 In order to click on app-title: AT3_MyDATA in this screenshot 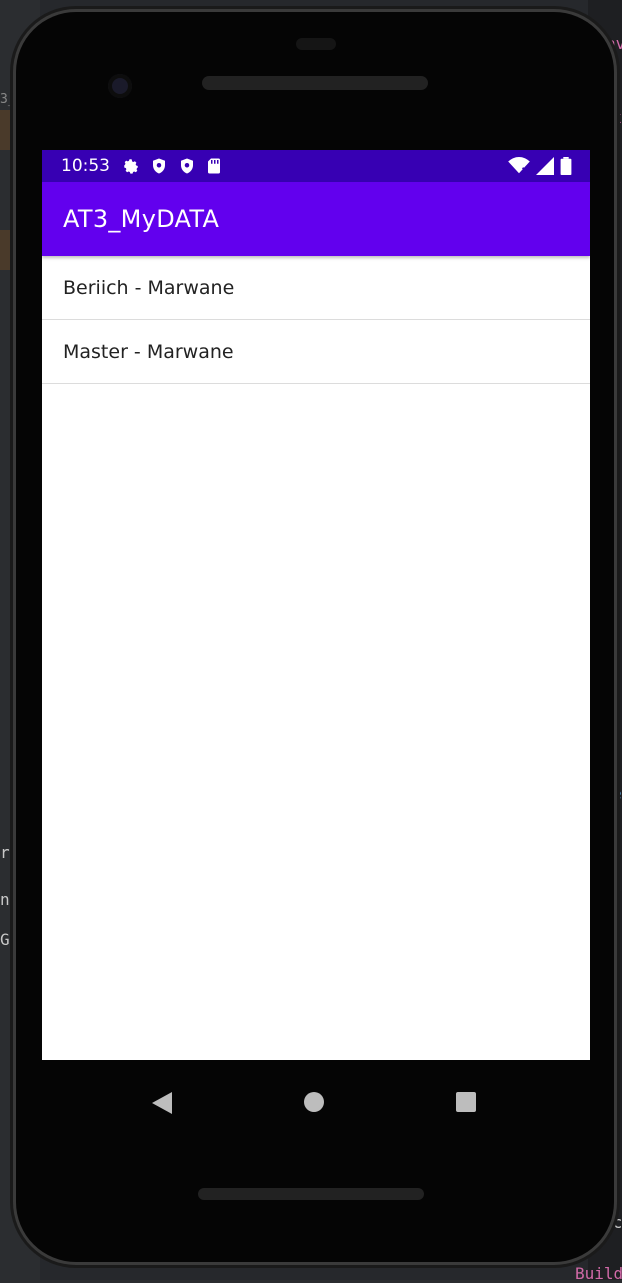, I will do `click(141, 219)`.